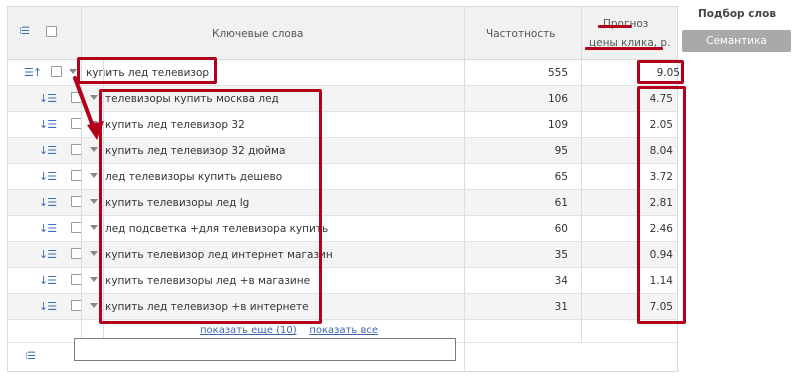 Image resolution: width=797 pixels, height=378 pixels. I want to click on show-all-link: показать все, so click(343, 330).